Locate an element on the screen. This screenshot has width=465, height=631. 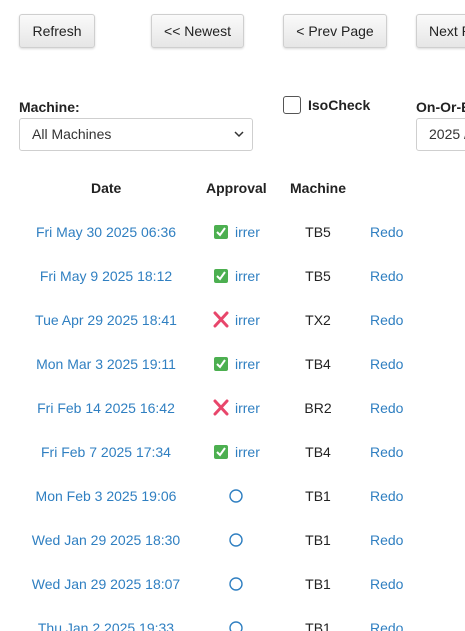
table-row: Wed Jan 29 2025 18:07 TB1 Redo is located at coordinates (232, 584).